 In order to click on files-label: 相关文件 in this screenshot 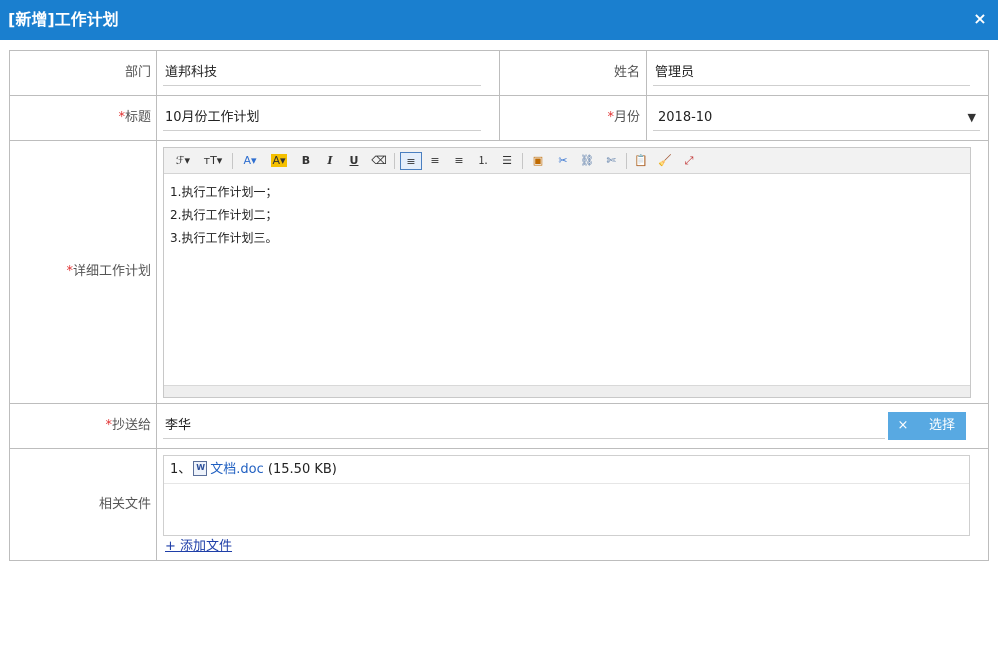, I will do `click(124, 504)`.